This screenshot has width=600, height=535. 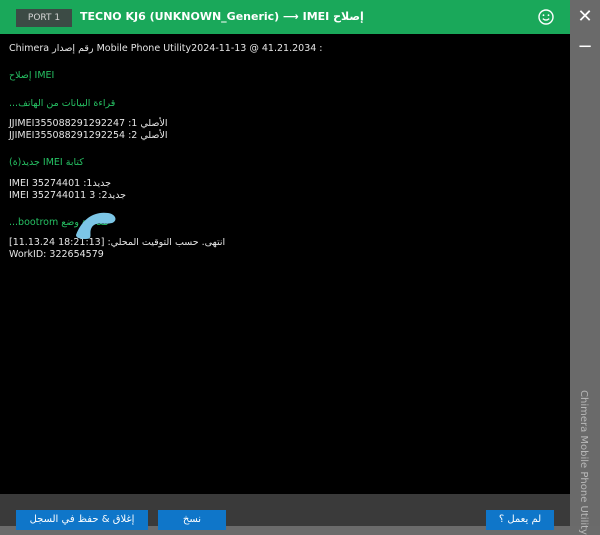 What do you see at coordinates (56, 254) in the screenshot?
I see `log-line-workid: WorkID: 322654579` at bounding box center [56, 254].